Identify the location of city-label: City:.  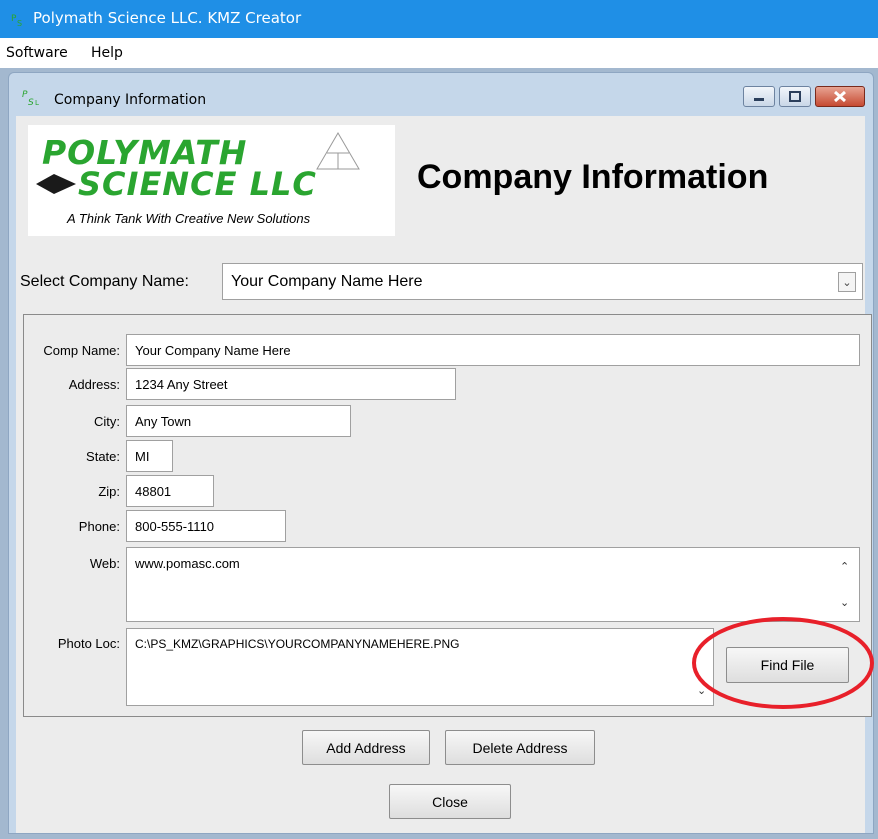
(107, 421).